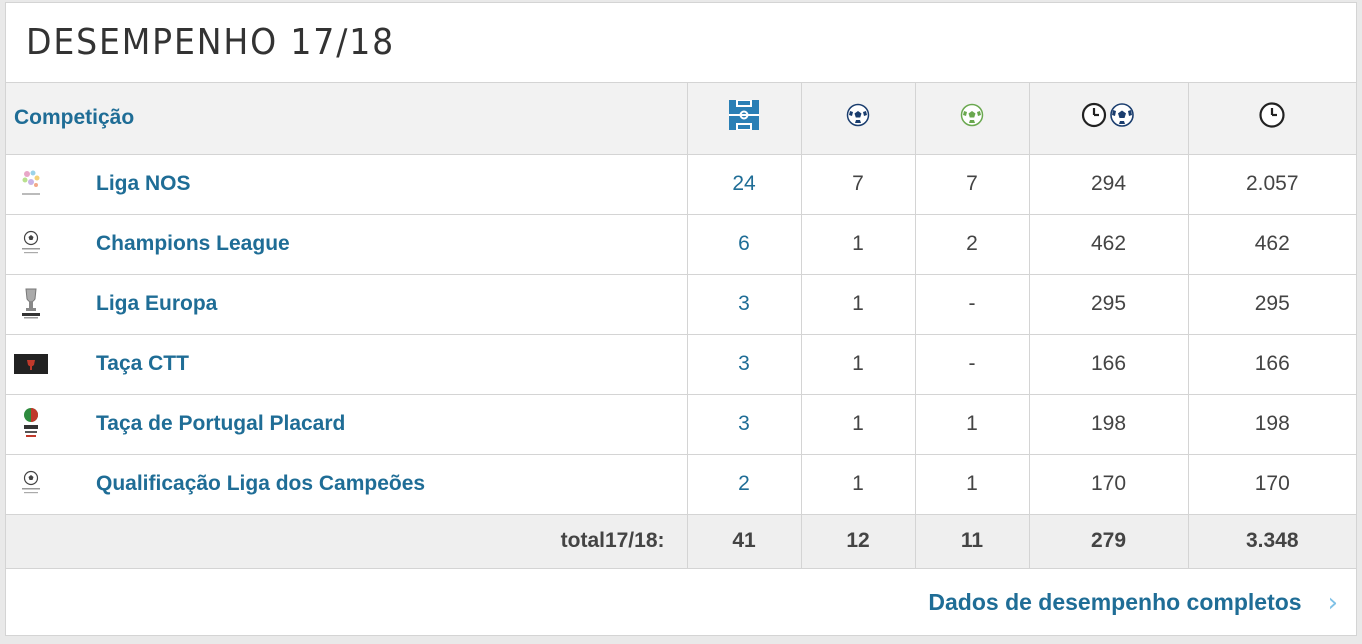  I want to click on competition-cell: Qualificação Liga dos Campeões, so click(346, 484).